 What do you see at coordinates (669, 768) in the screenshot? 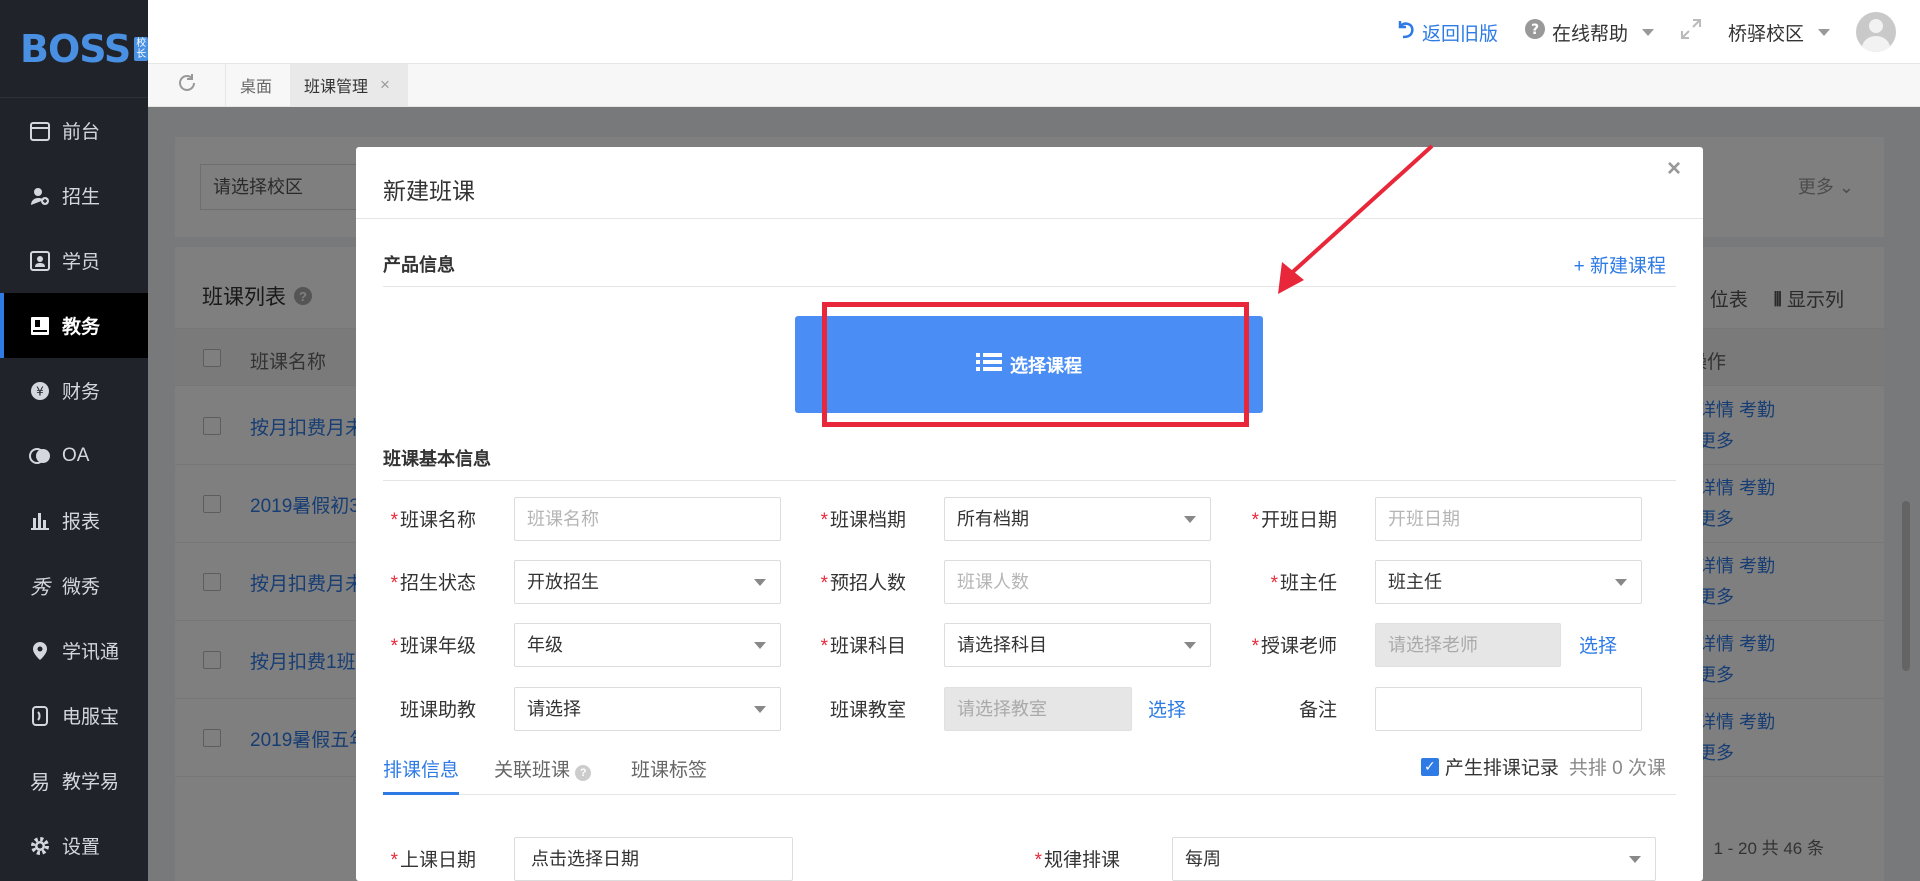
I see `tab-class-tags: 班课标签` at bounding box center [669, 768].